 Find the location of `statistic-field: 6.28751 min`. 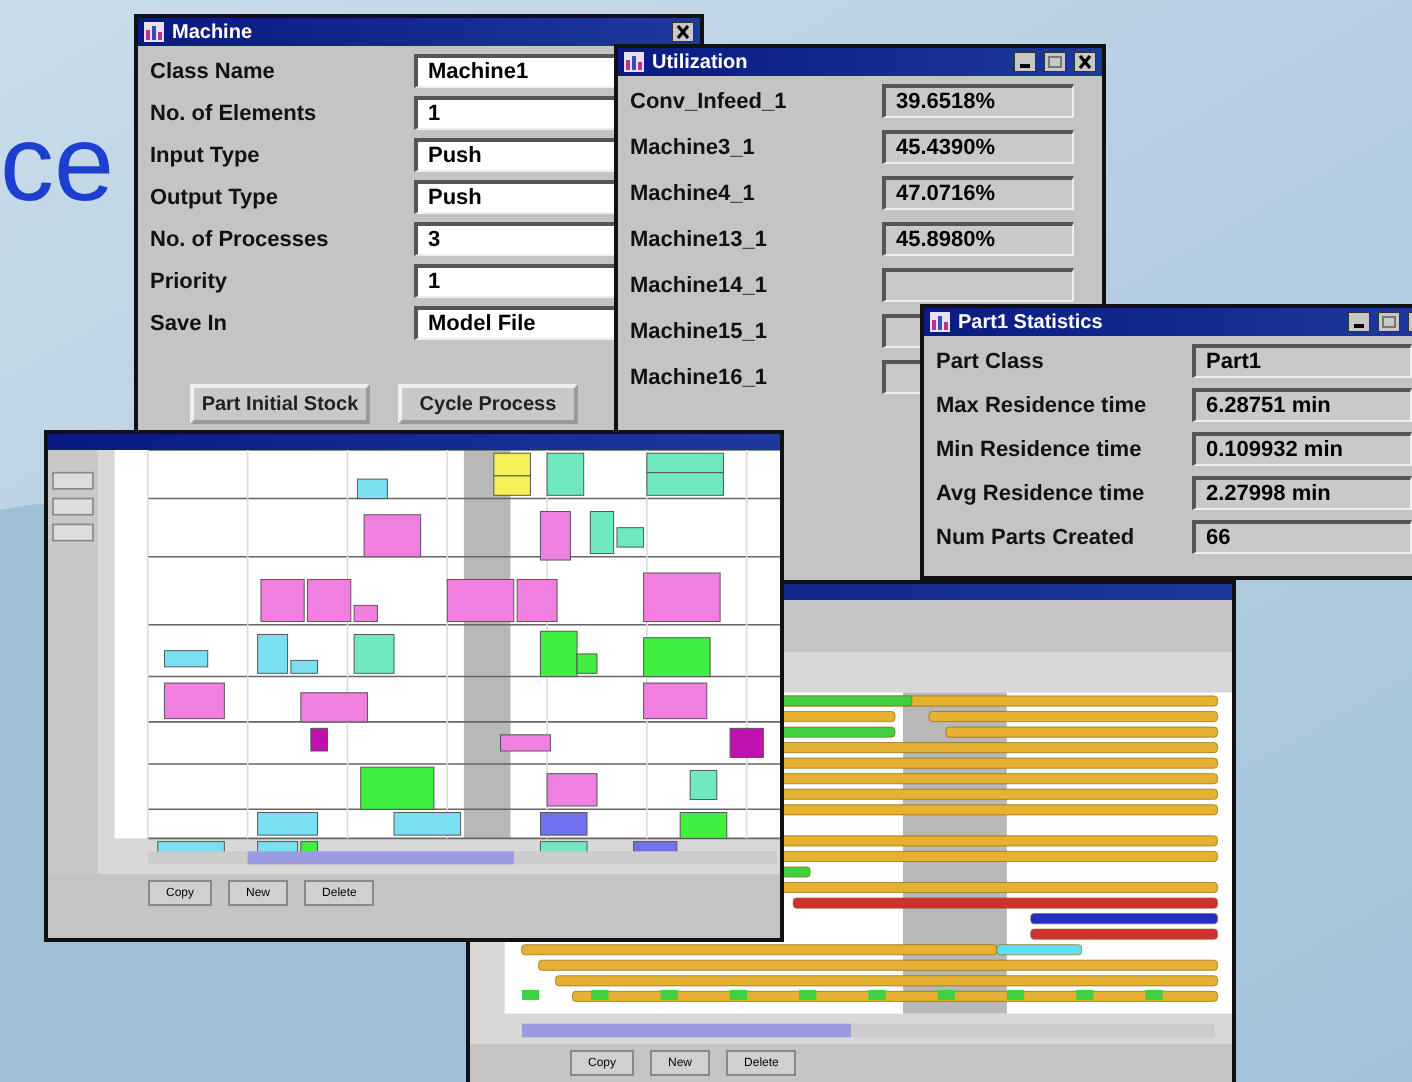

statistic-field: 6.28751 min is located at coordinates (1302, 405).